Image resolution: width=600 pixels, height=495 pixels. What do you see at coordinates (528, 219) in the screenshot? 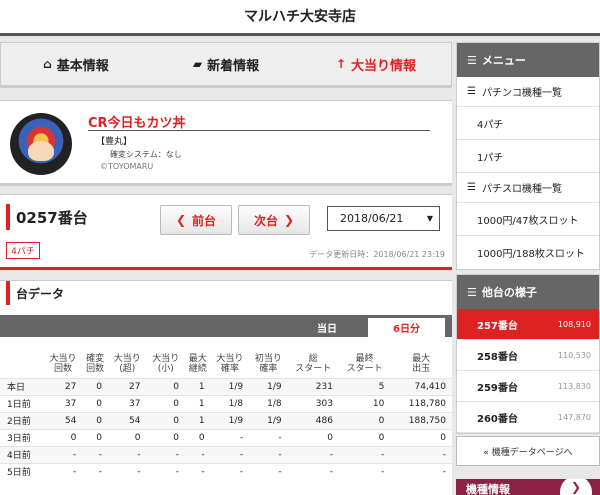
I see `menu-item-slot-47: 1000円/47枚スロット` at bounding box center [528, 219].